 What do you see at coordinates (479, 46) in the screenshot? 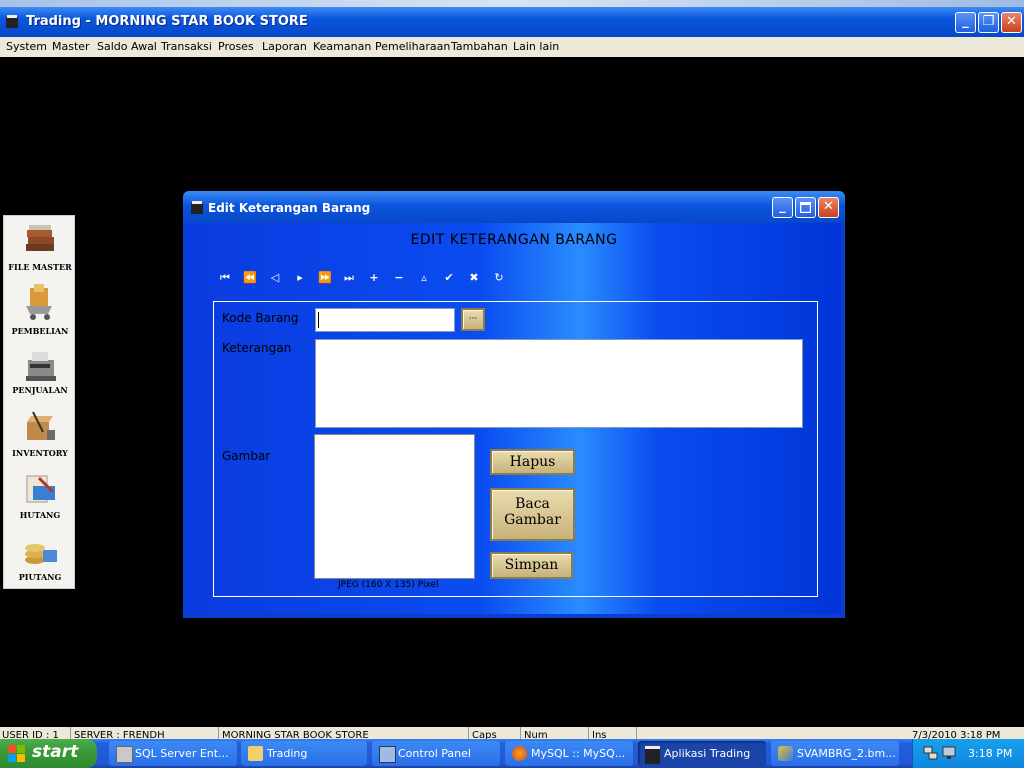
I see `menu-tambahan: Tambahan` at bounding box center [479, 46].